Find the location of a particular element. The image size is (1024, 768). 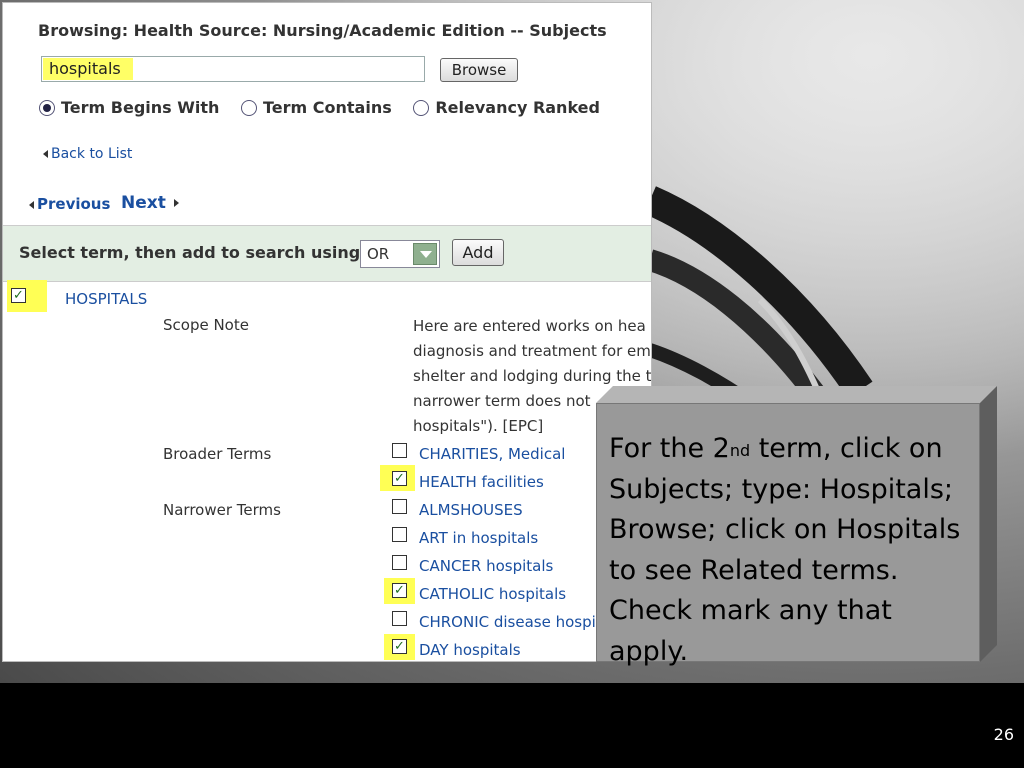

next-link: Next is located at coordinates (150, 203).